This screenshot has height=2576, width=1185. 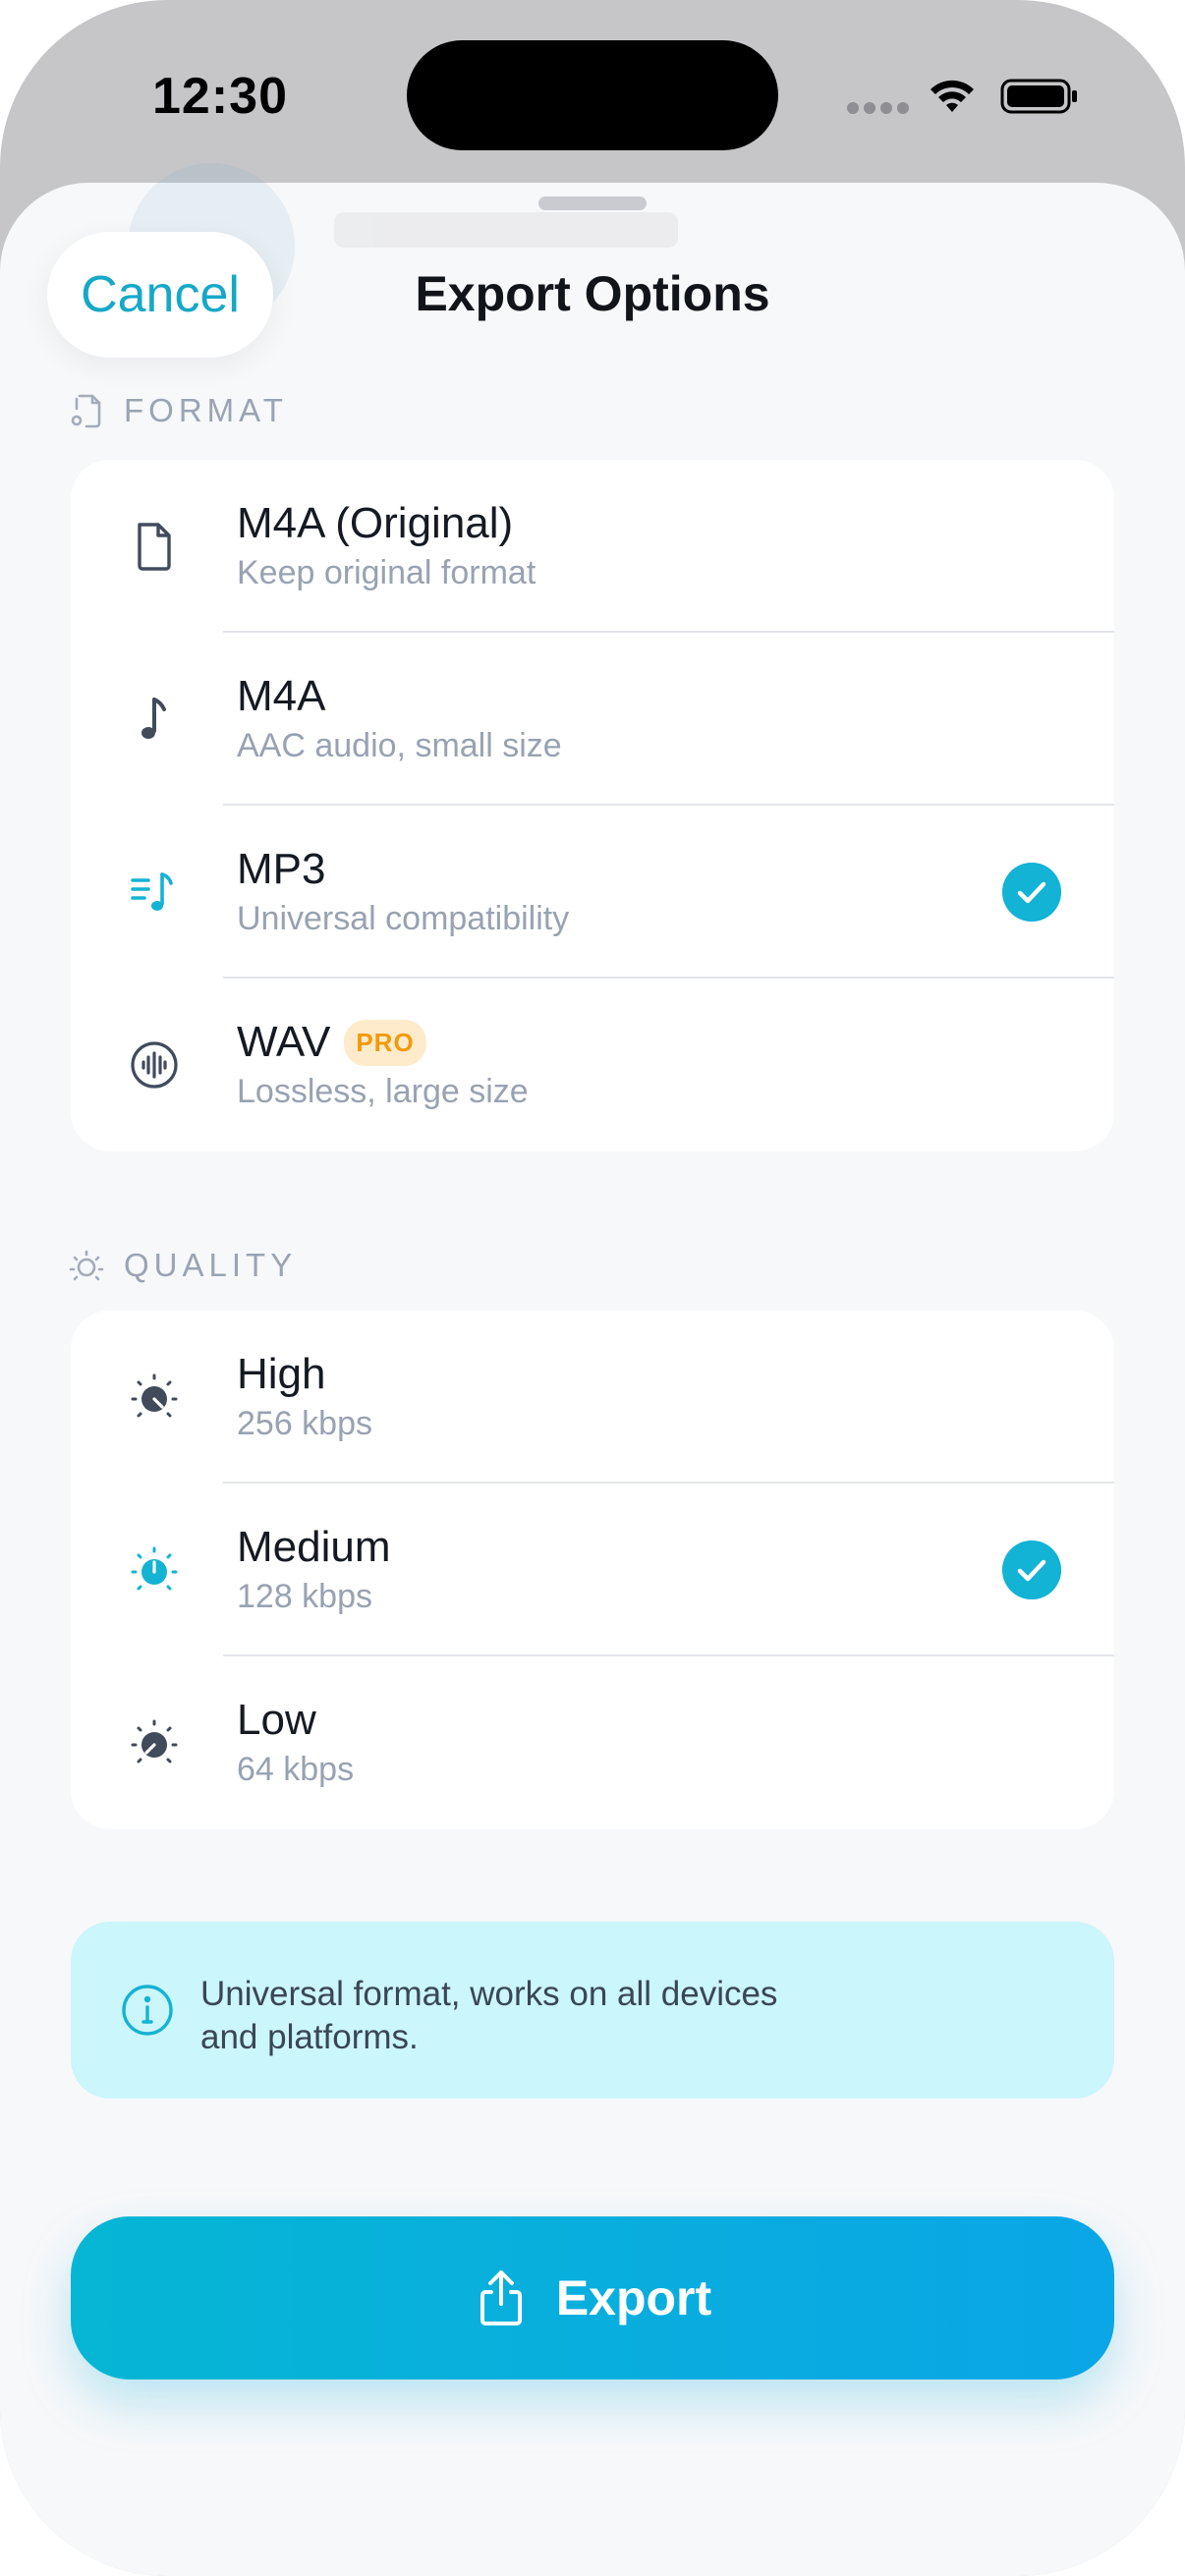 I want to click on sheet-grabber, so click(x=592, y=203).